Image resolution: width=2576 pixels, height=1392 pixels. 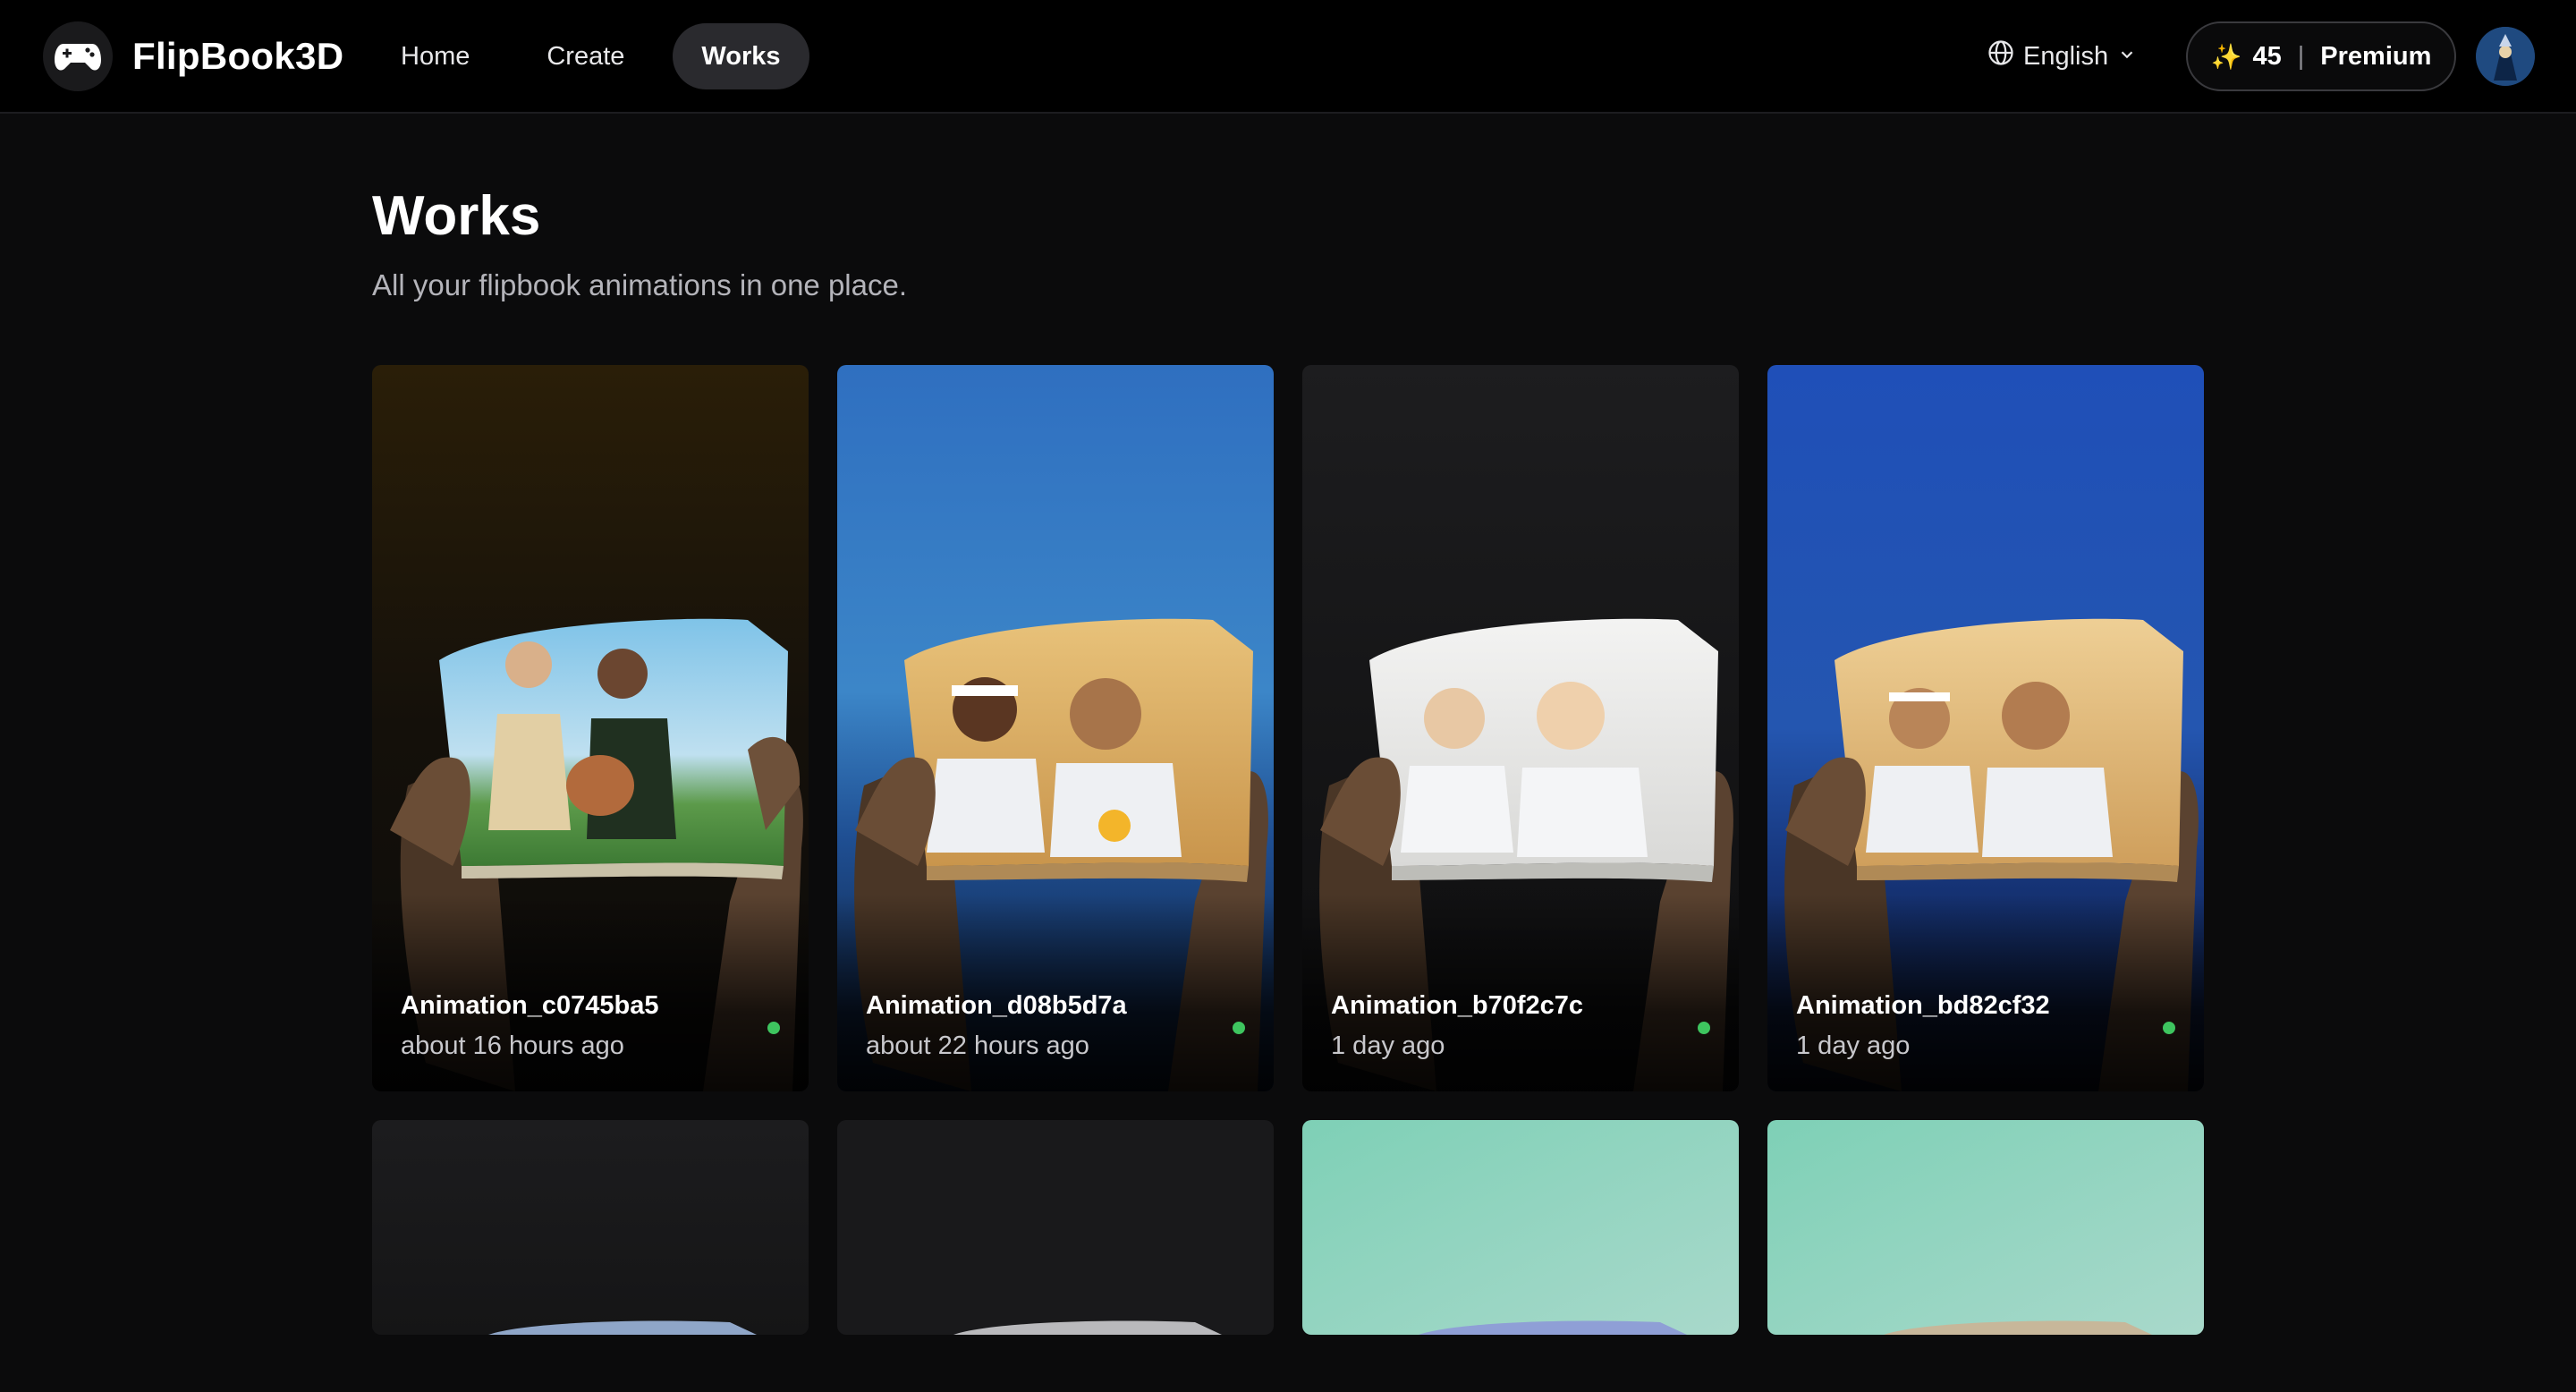 I want to click on brand-name: FlipBook3D, so click(x=238, y=56).